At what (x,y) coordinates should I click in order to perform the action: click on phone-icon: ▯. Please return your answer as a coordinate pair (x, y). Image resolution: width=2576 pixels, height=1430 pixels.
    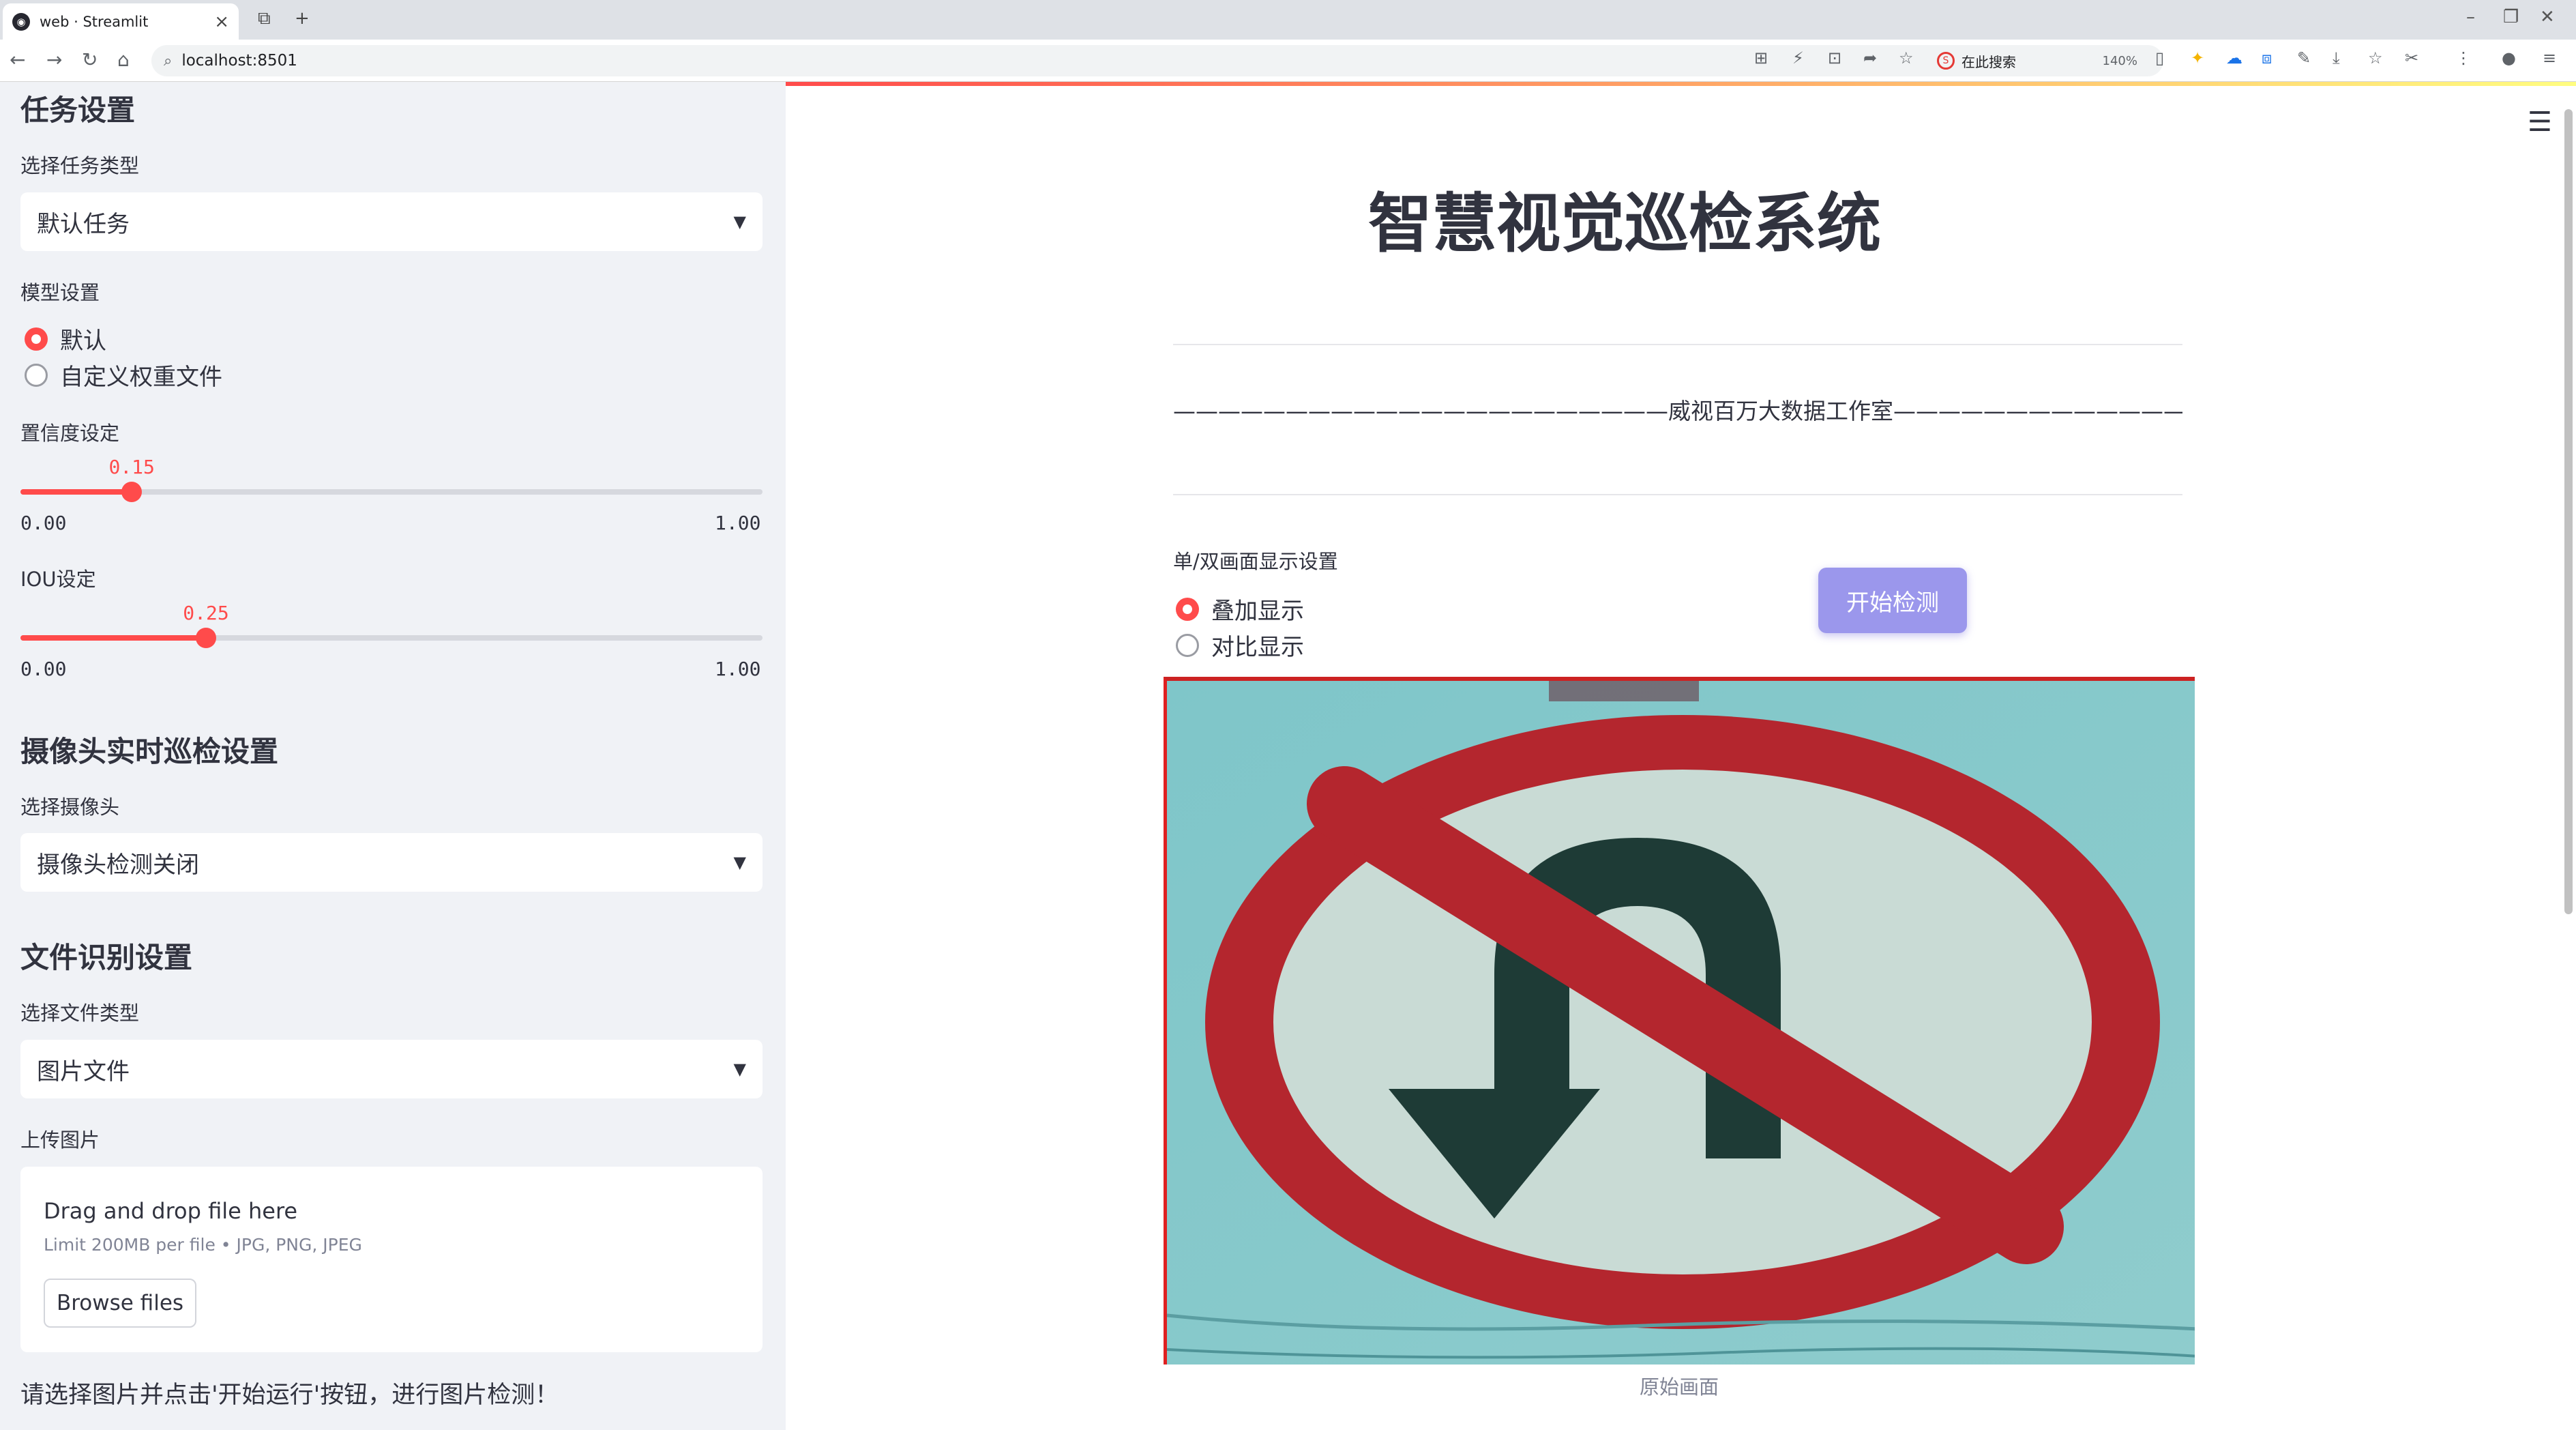
    Looking at the image, I should click on (2159, 58).